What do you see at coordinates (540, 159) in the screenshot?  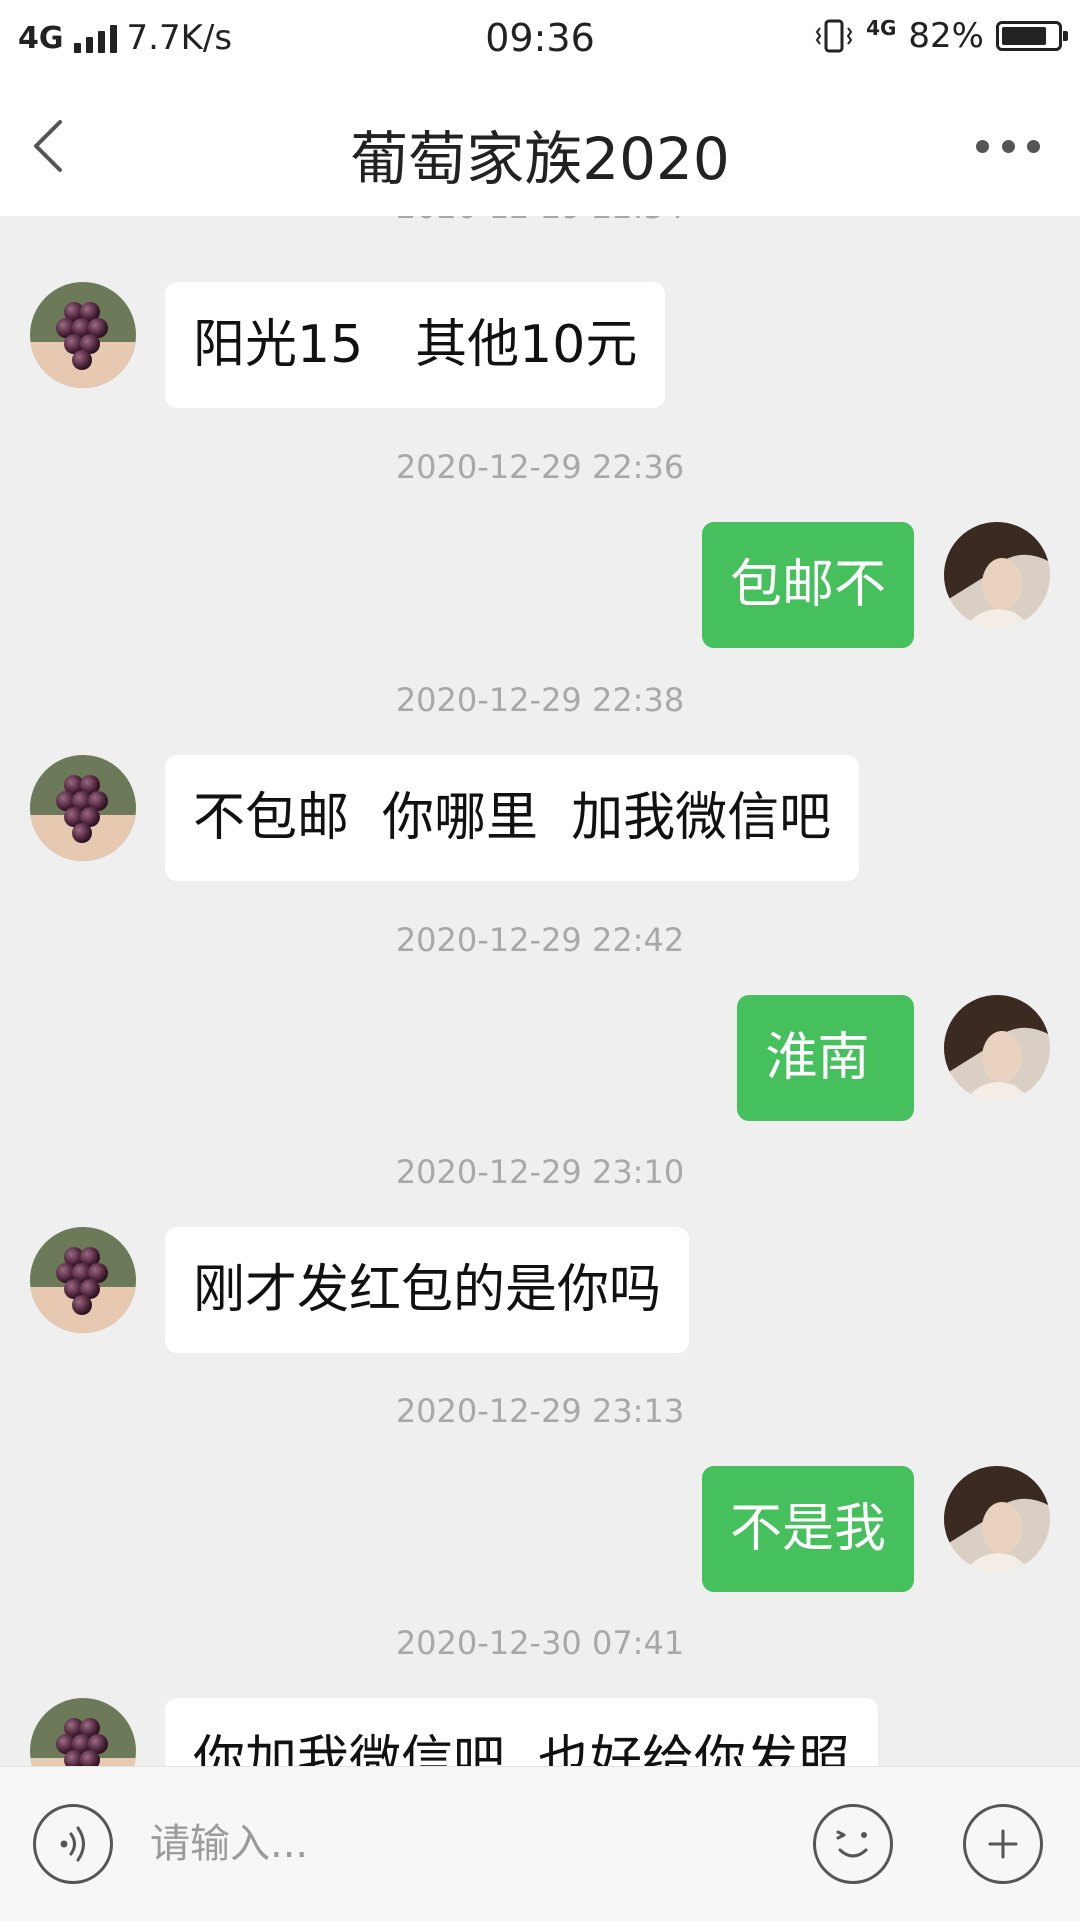 I see `page-title: 葡萄家族2020` at bounding box center [540, 159].